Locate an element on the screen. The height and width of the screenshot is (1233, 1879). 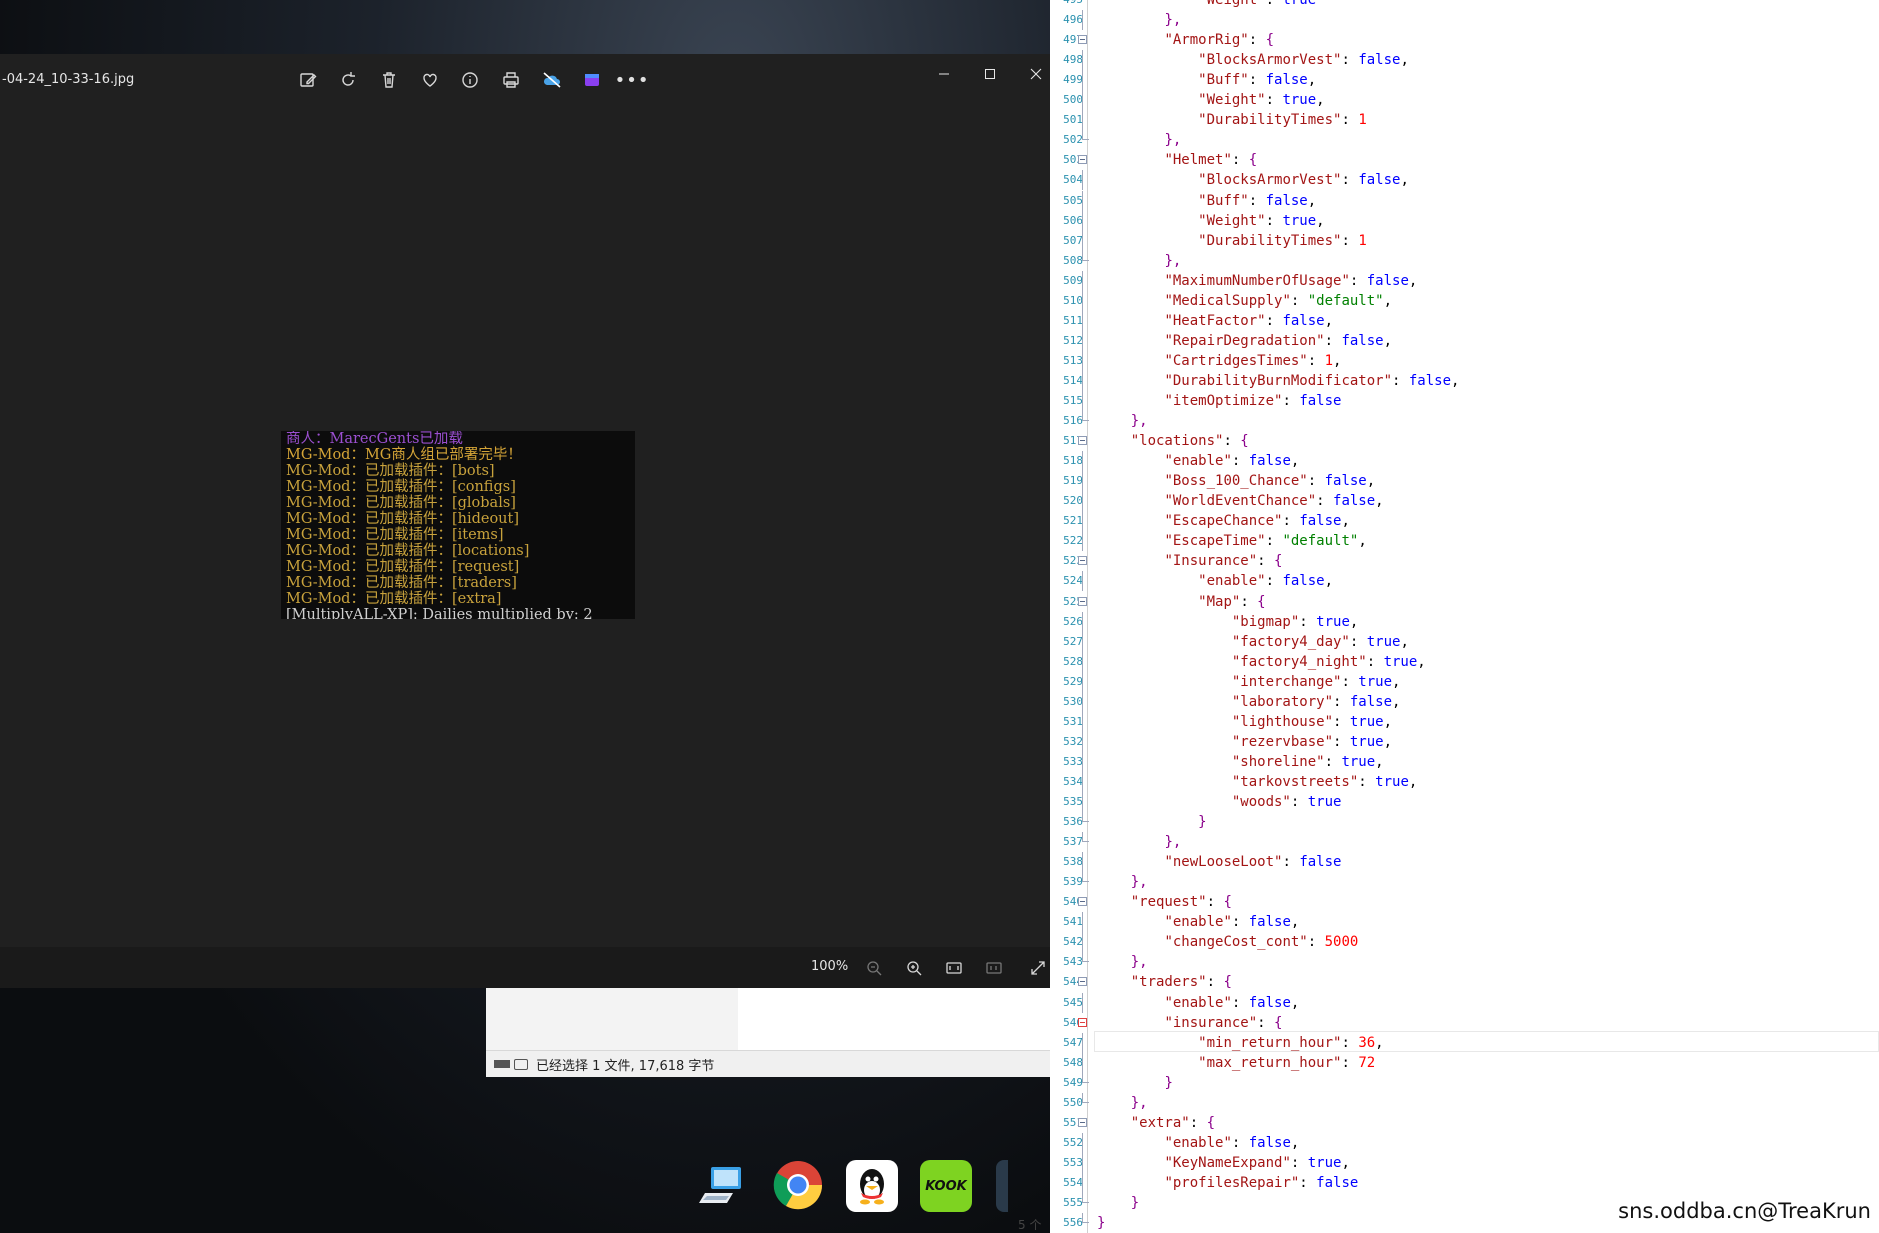
code-line: 538 "newLooseLoot": false is located at coordinates (1464, 862).